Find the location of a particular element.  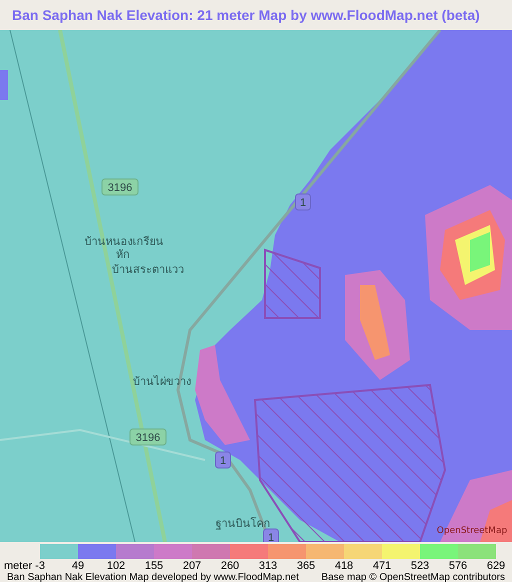

legend-label: 365 is located at coordinates (306, 566).